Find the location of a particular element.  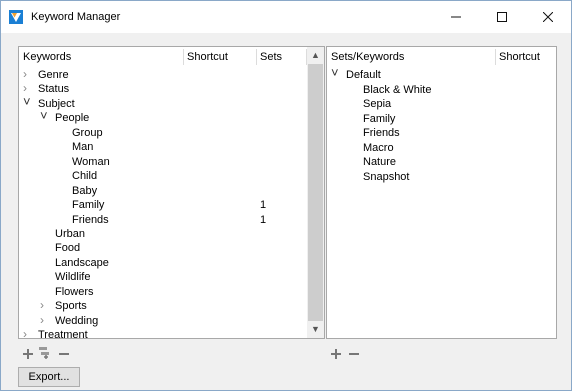

tree-row: Flowers is located at coordinates (163, 292).